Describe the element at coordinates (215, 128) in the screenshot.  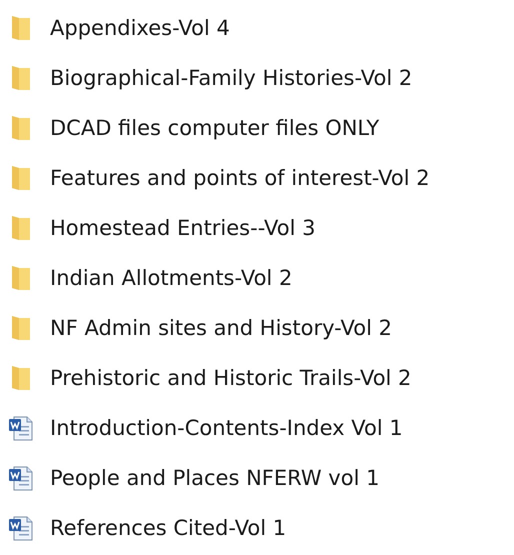
I see `file-name: DCAD files computer files ONLY` at that location.